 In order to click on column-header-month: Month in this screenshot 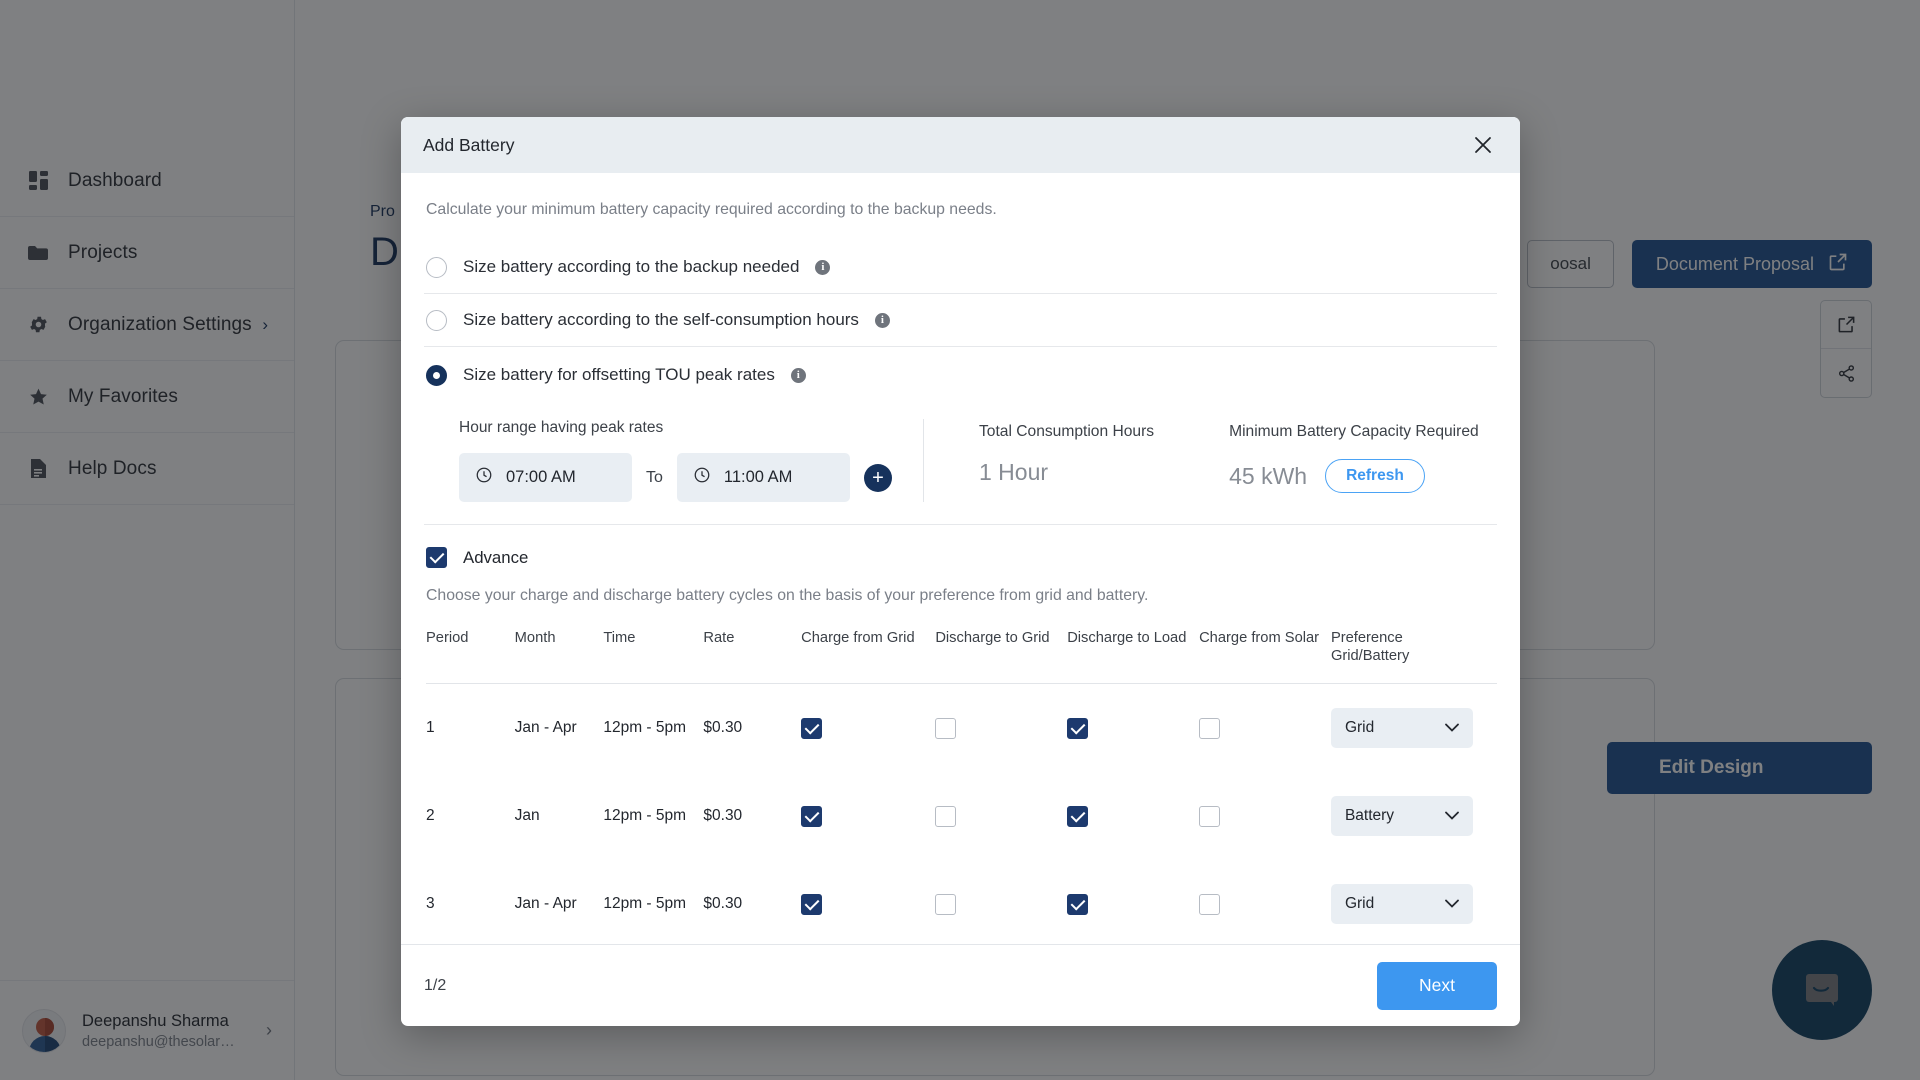, I will do `click(535, 638)`.